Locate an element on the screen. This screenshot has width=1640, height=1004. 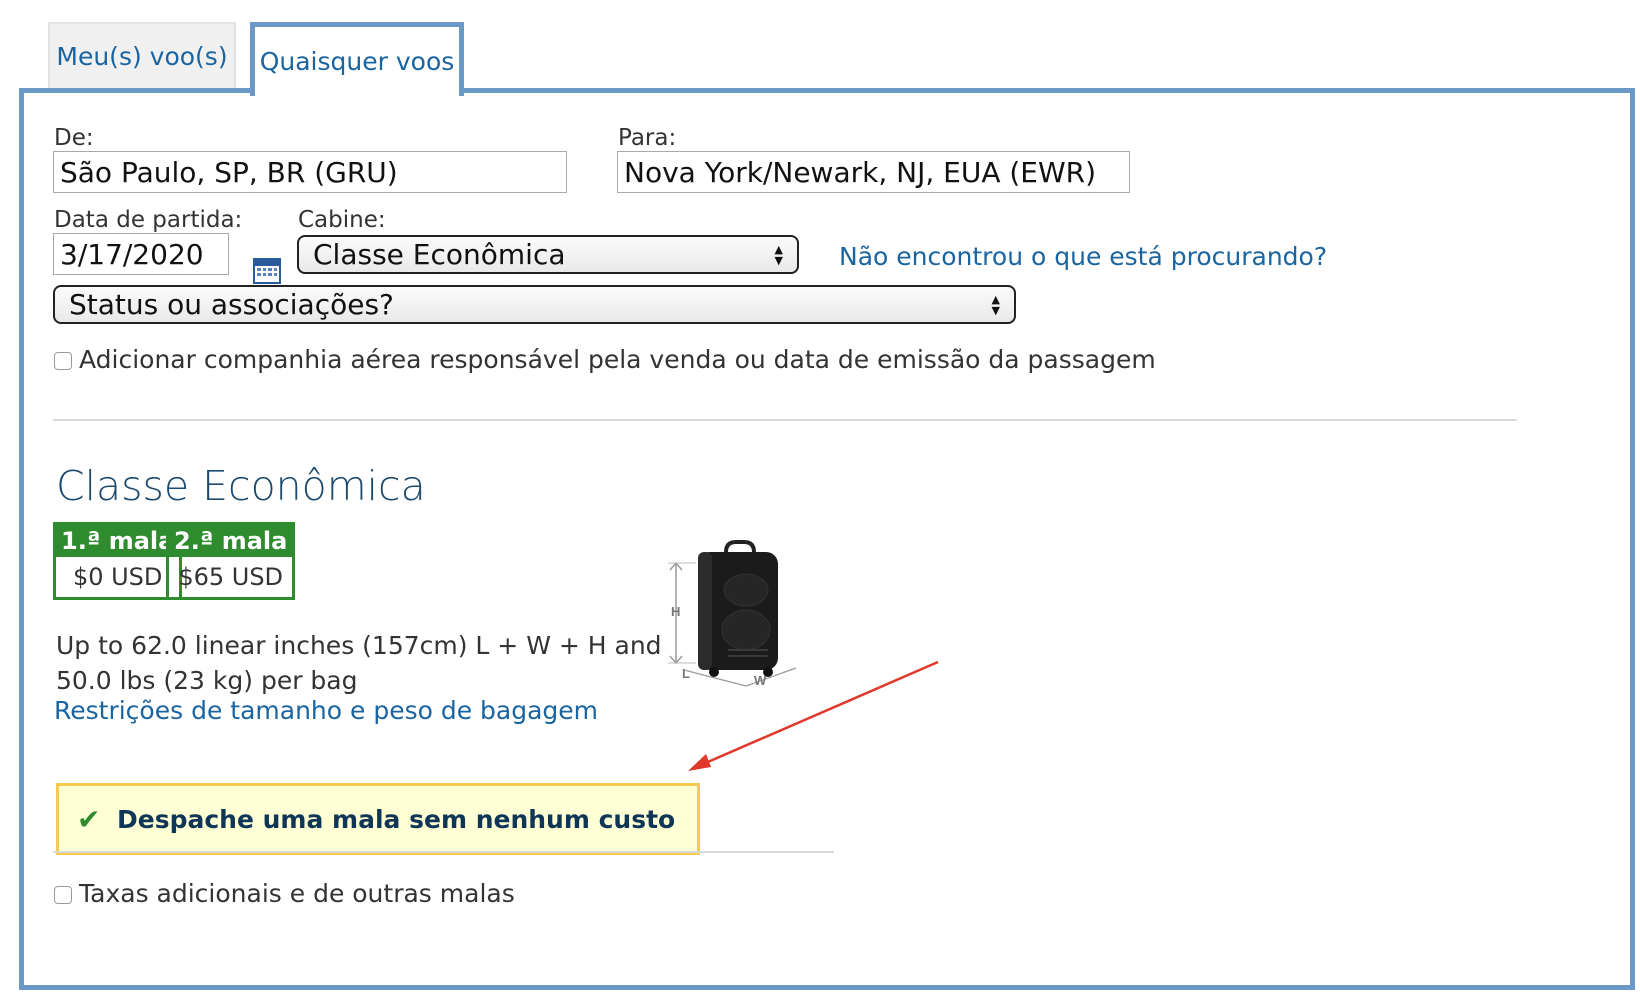
free-bag-notice-text: Despache uma mala sem nenhum custo is located at coordinates (396, 819).